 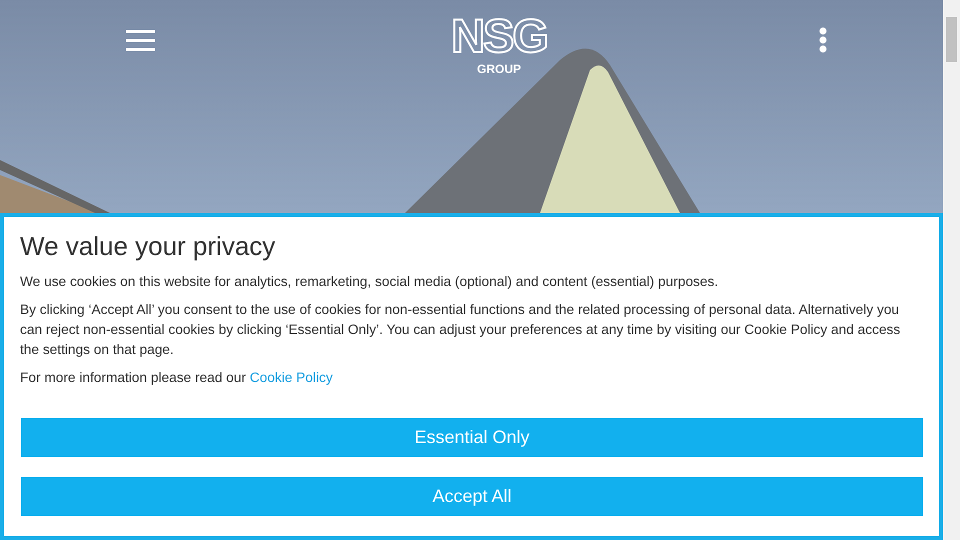 What do you see at coordinates (370, 282) in the screenshot?
I see `banner-text: We use cookies on this website for analytics, remarketing, social media (optional) and content (essential) purposes.` at bounding box center [370, 282].